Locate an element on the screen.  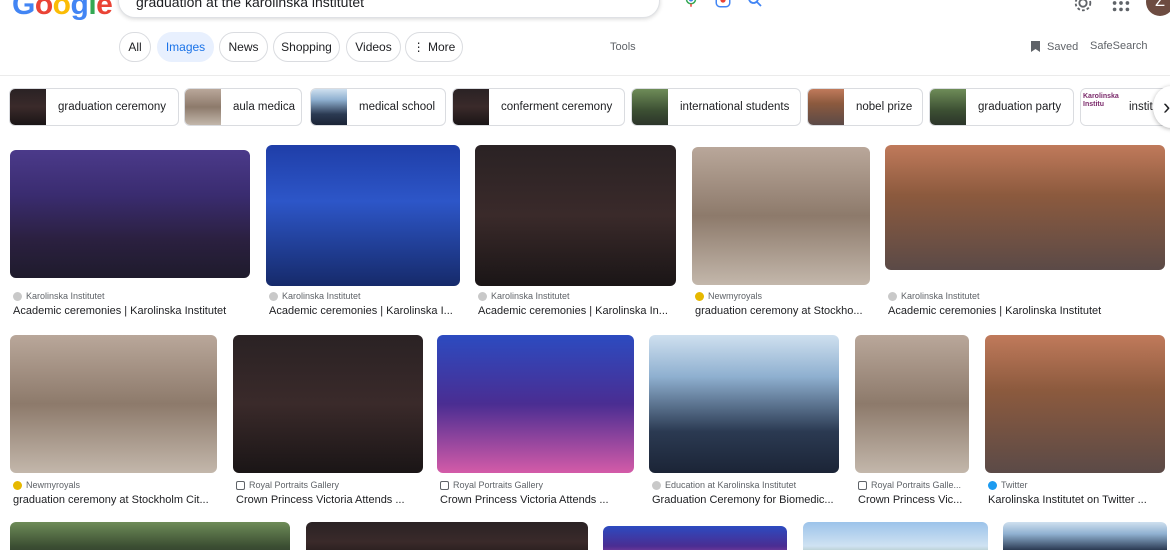
saved-button: Saved is located at coordinates (1054, 46).